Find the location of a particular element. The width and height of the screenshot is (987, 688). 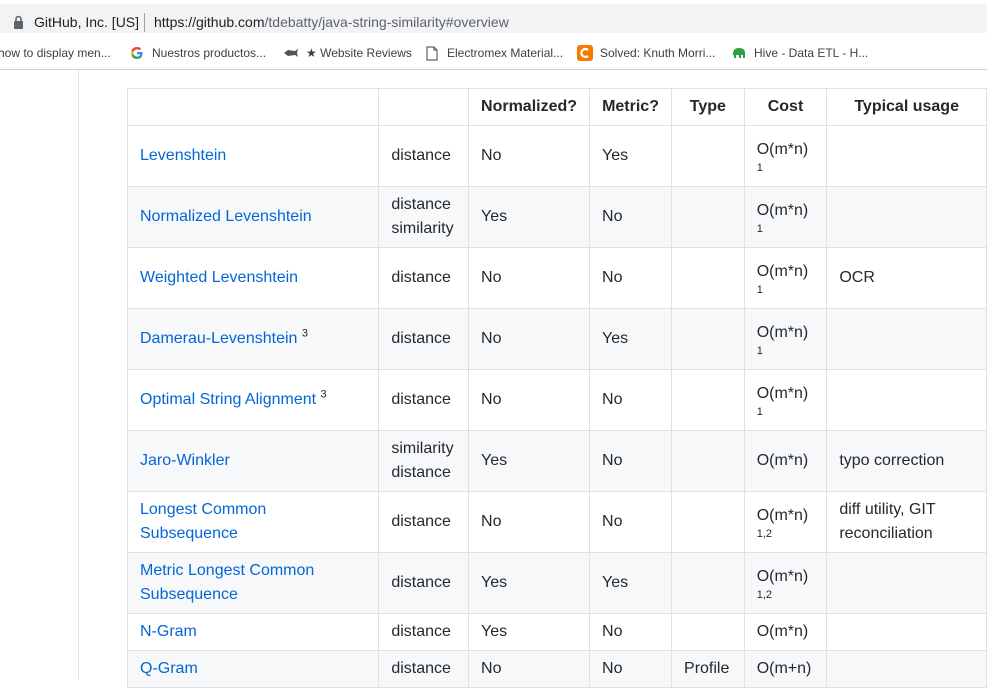

algorithm-link: Longest Common Subsequence is located at coordinates (203, 521).